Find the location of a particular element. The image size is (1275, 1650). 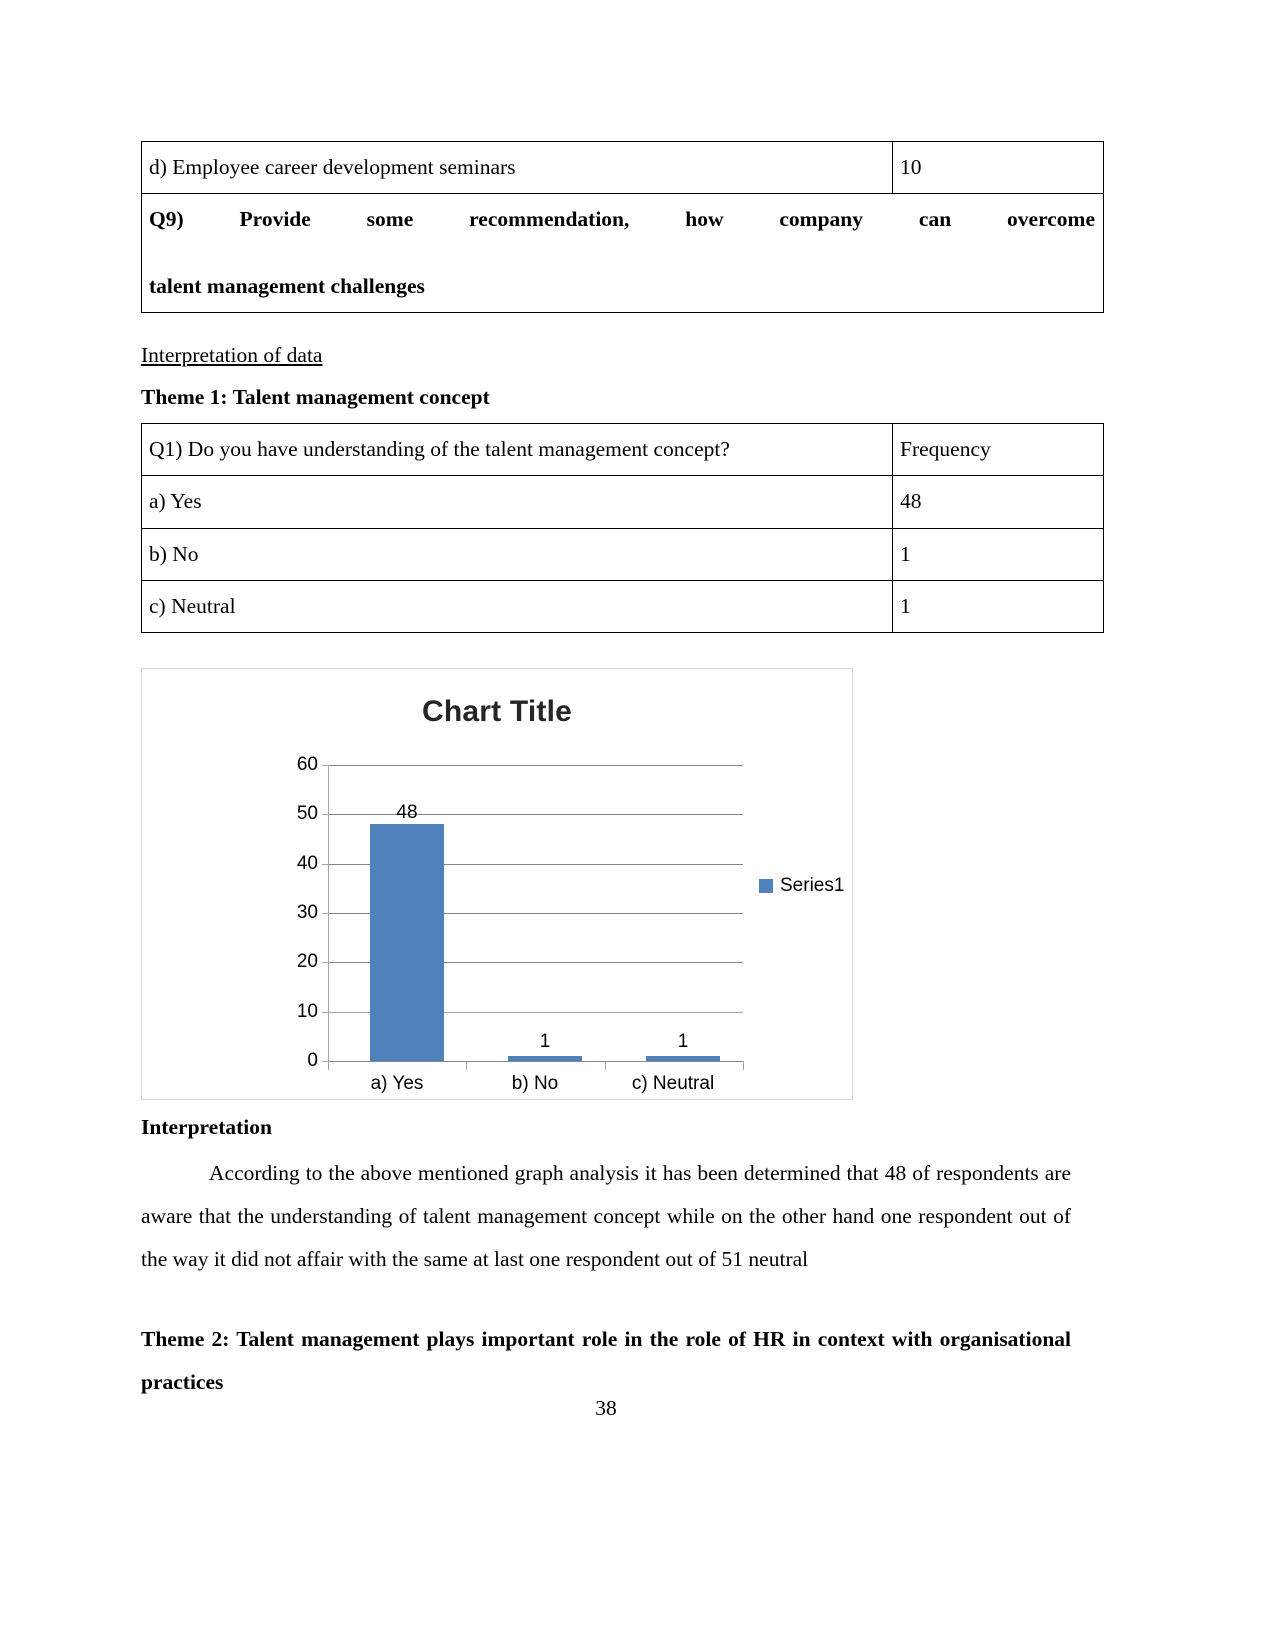

seminars-value: 10 is located at coordinates (998, 167).